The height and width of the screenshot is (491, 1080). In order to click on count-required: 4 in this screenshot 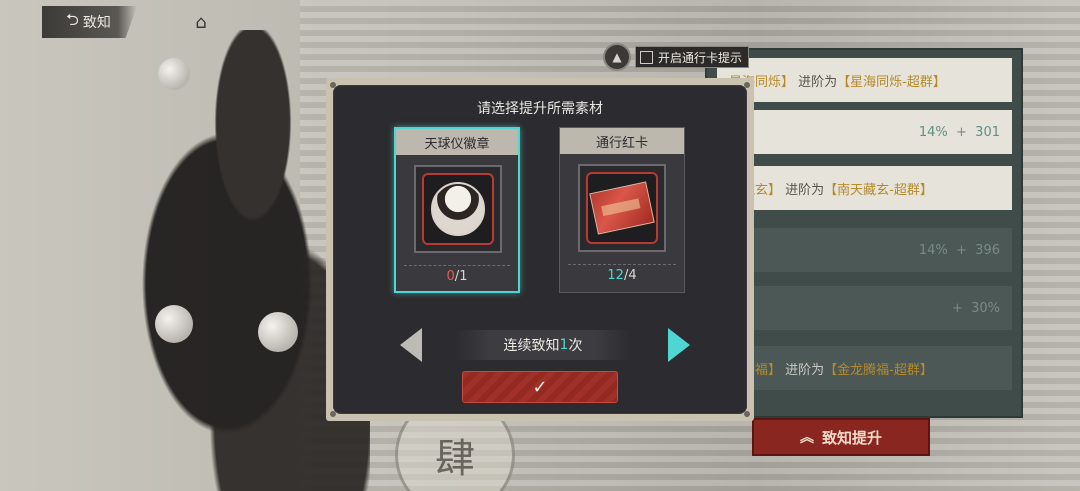, I will do `click(632, 275)`.